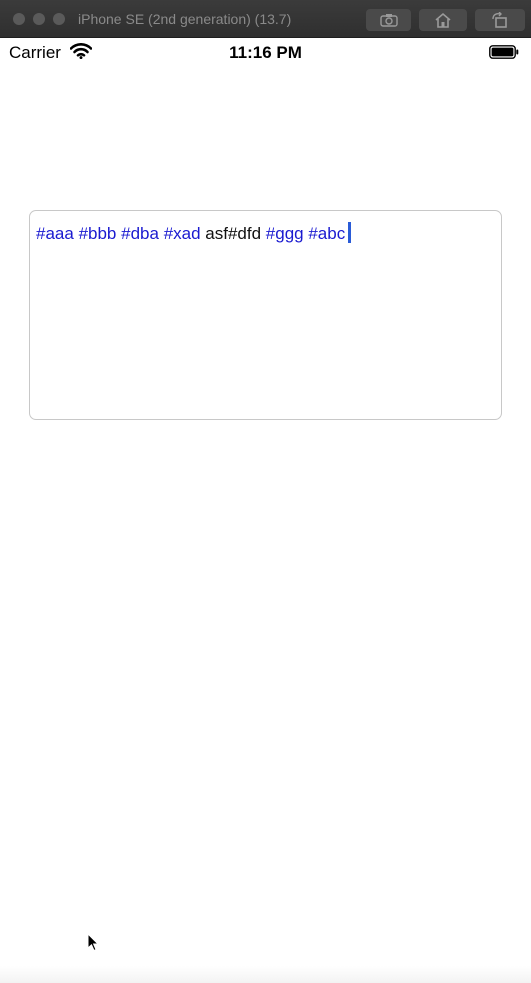 Image resolution: width=531 pixels, height=983 pixels. What do you see at coordinates (93, 942) in the screenshot?
I see `mouse-pointer-icon` at bounding box center [93, 942].